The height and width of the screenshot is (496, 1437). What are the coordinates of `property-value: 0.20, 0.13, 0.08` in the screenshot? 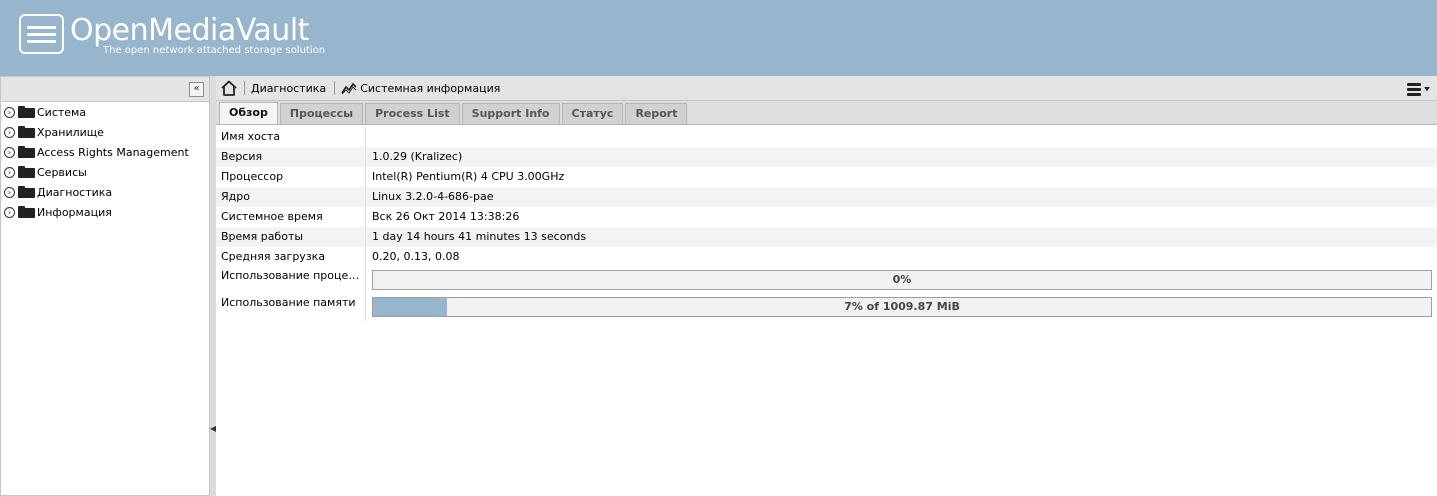 It's located at (416, 256).